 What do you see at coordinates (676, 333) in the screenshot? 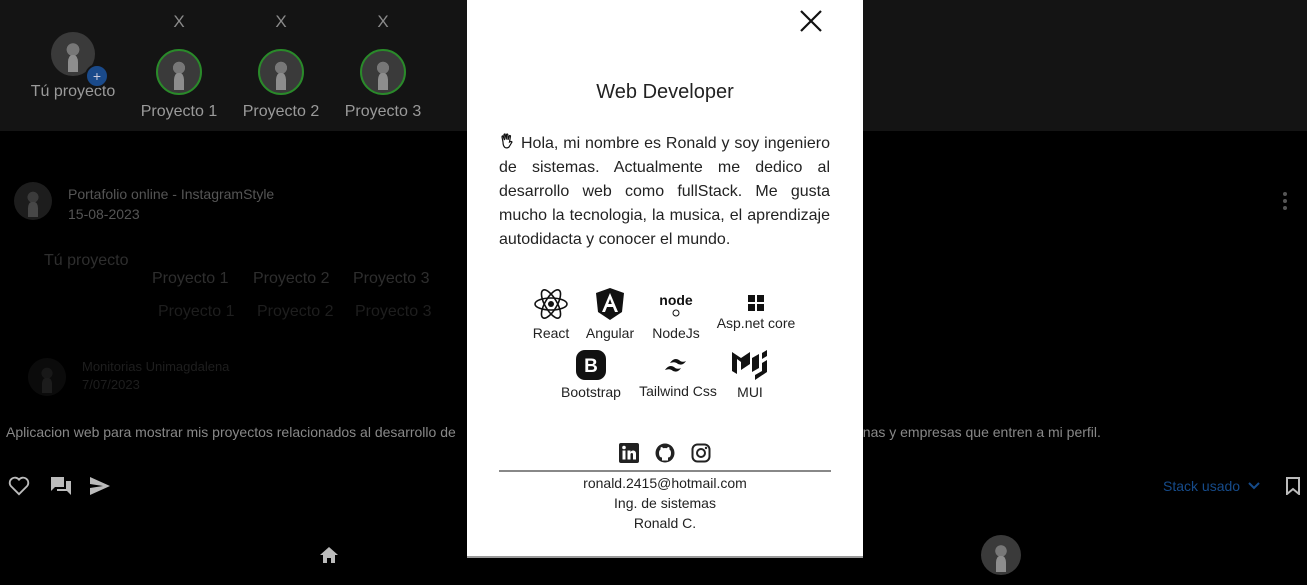
I see `tech-label: NodeJs` at bounding box center [676, 333].